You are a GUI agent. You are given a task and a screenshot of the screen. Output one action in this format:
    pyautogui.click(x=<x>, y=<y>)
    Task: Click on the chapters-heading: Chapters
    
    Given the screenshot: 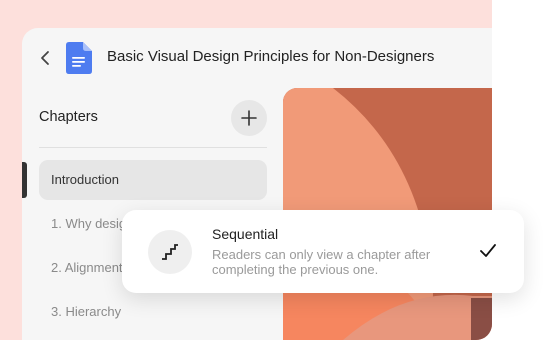 What is the action you would take?
    pyautogui.click(x=68, y=117)
    